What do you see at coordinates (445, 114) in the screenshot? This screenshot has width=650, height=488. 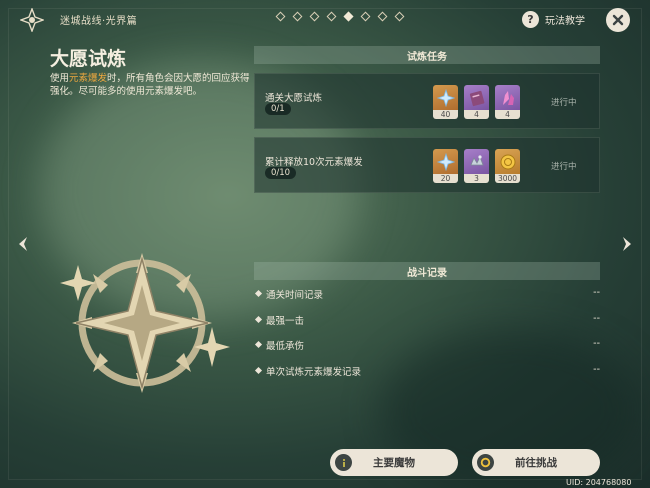 I see `reward-quantity: 40` at bounding box center [445, 114].